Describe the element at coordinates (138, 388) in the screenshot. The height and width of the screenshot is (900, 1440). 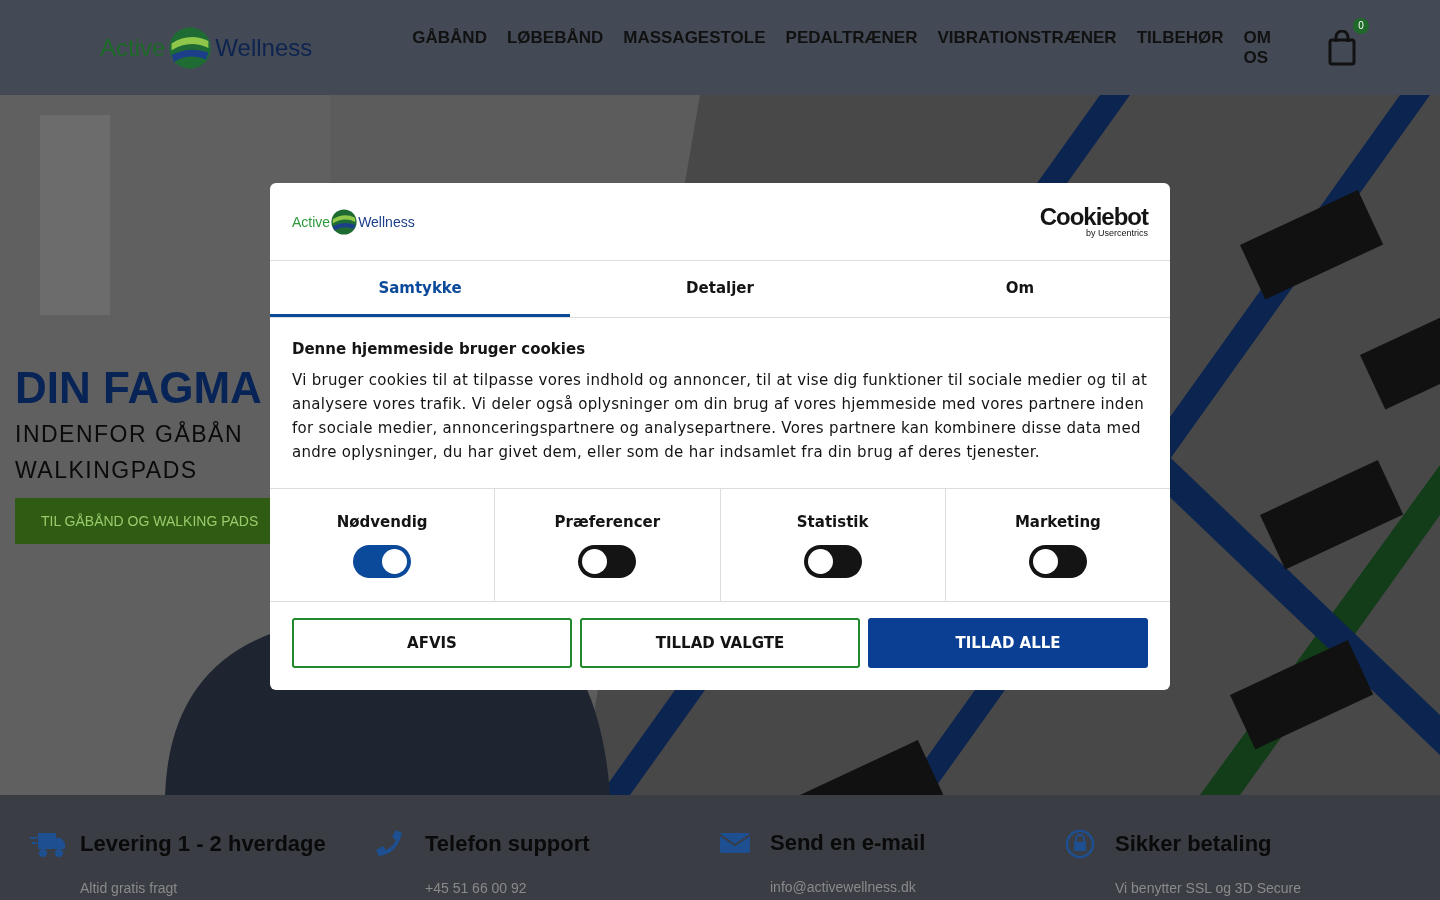
I see `hero-title: DIN FAGMA` at that location.